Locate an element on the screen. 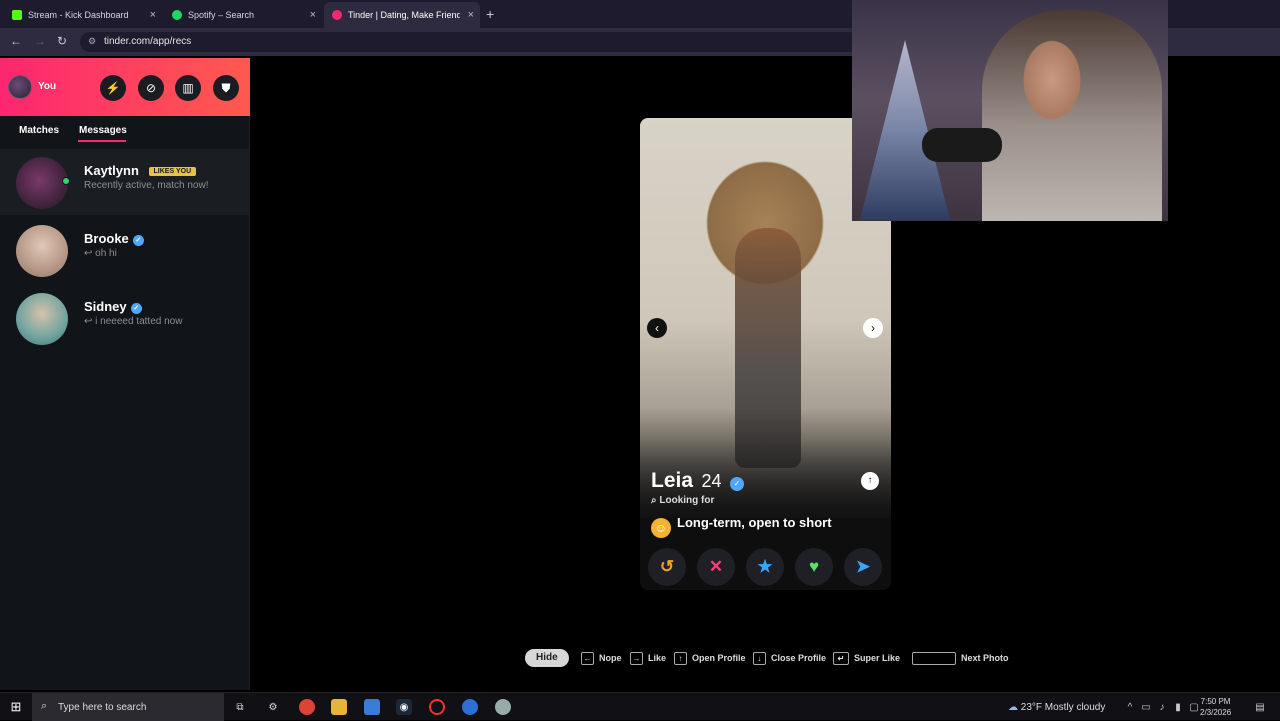  store-icon is located at coordinates (372, 707).